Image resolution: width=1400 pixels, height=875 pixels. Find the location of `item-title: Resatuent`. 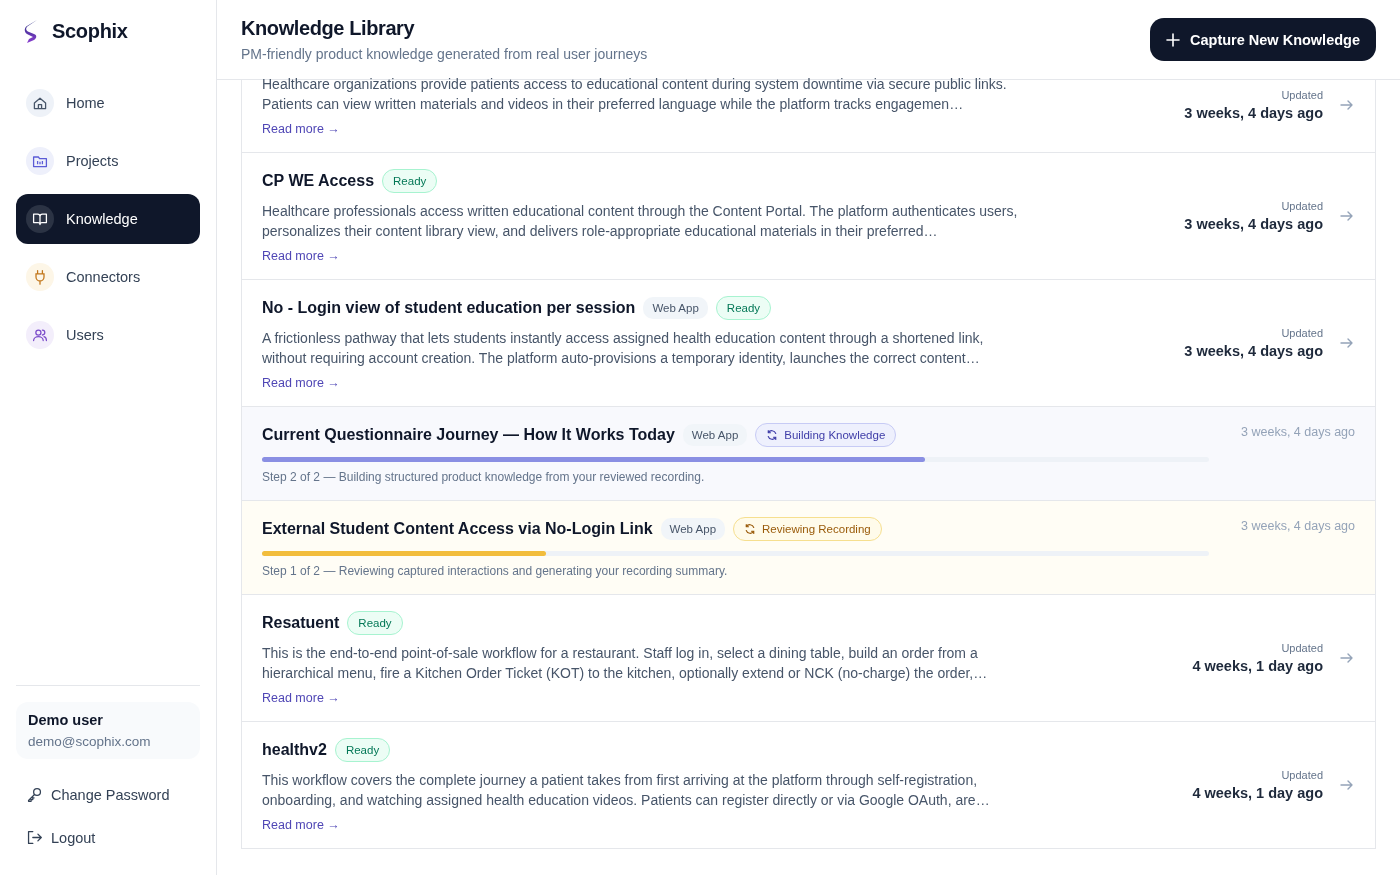

item-title: Resatuent is located at coordinates (301, 623).